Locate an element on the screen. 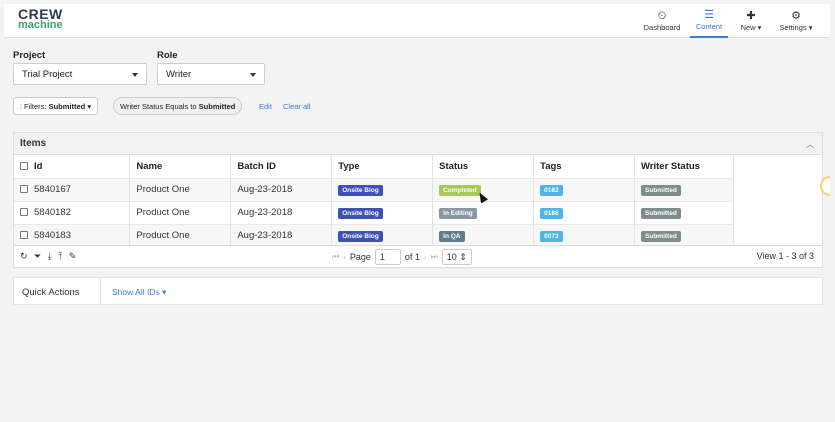  active-filter-prefix: Writer Status Equals to is located at coordinates (158, 106).